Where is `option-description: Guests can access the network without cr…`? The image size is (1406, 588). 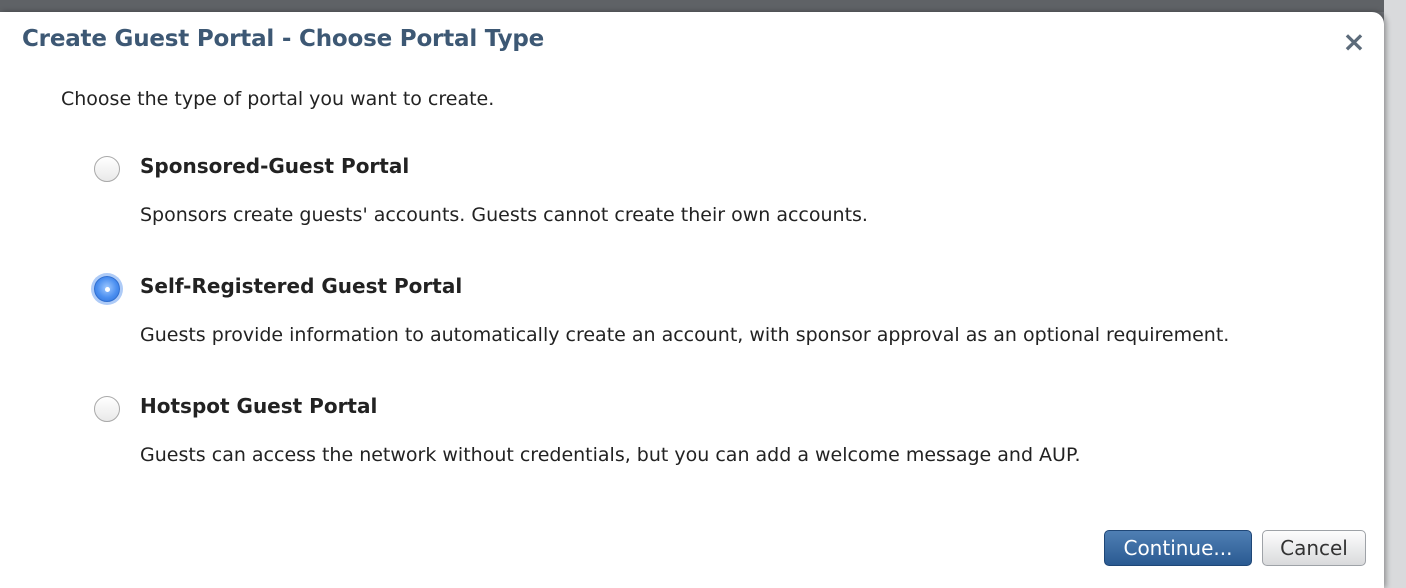
option-description: Guests can access the network without cr… is located at coordinates (610, 455).